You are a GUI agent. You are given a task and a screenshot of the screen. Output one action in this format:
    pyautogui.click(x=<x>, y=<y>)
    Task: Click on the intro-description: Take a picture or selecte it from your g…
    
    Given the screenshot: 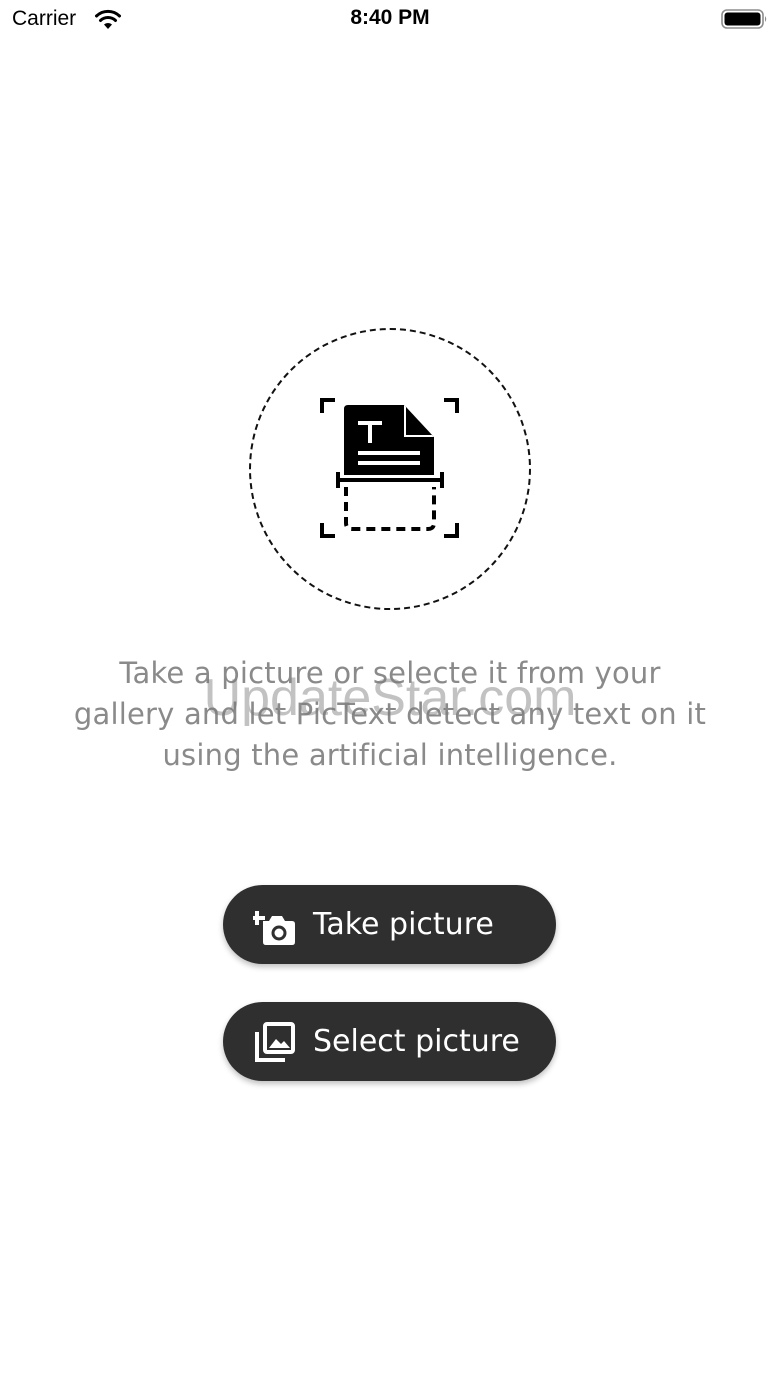 What is the action you would take?
    pyautogui.click(x=390, y=714)
    